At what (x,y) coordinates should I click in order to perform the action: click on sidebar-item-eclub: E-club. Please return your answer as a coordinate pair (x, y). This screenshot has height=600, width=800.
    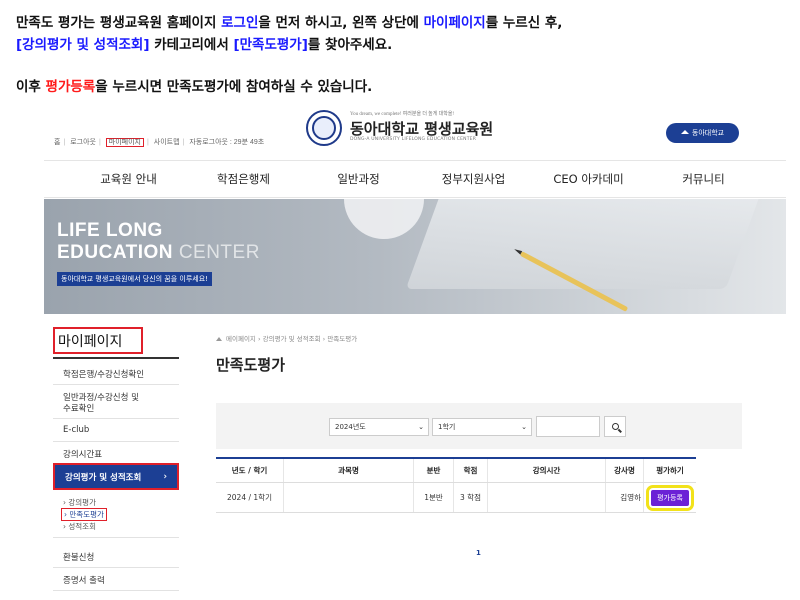
    Looking at the image, I should click on (76, 430).